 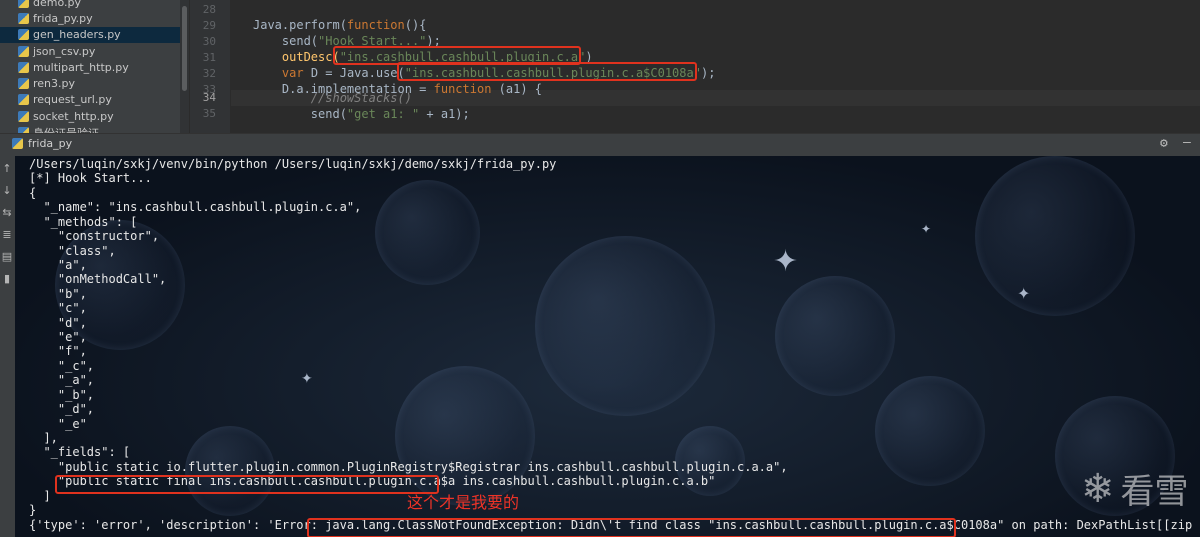 What do you see at coordinates (1187, 142) in the screenshot?
I see `minimize-icon: –` at bounding box center [1187, 142].